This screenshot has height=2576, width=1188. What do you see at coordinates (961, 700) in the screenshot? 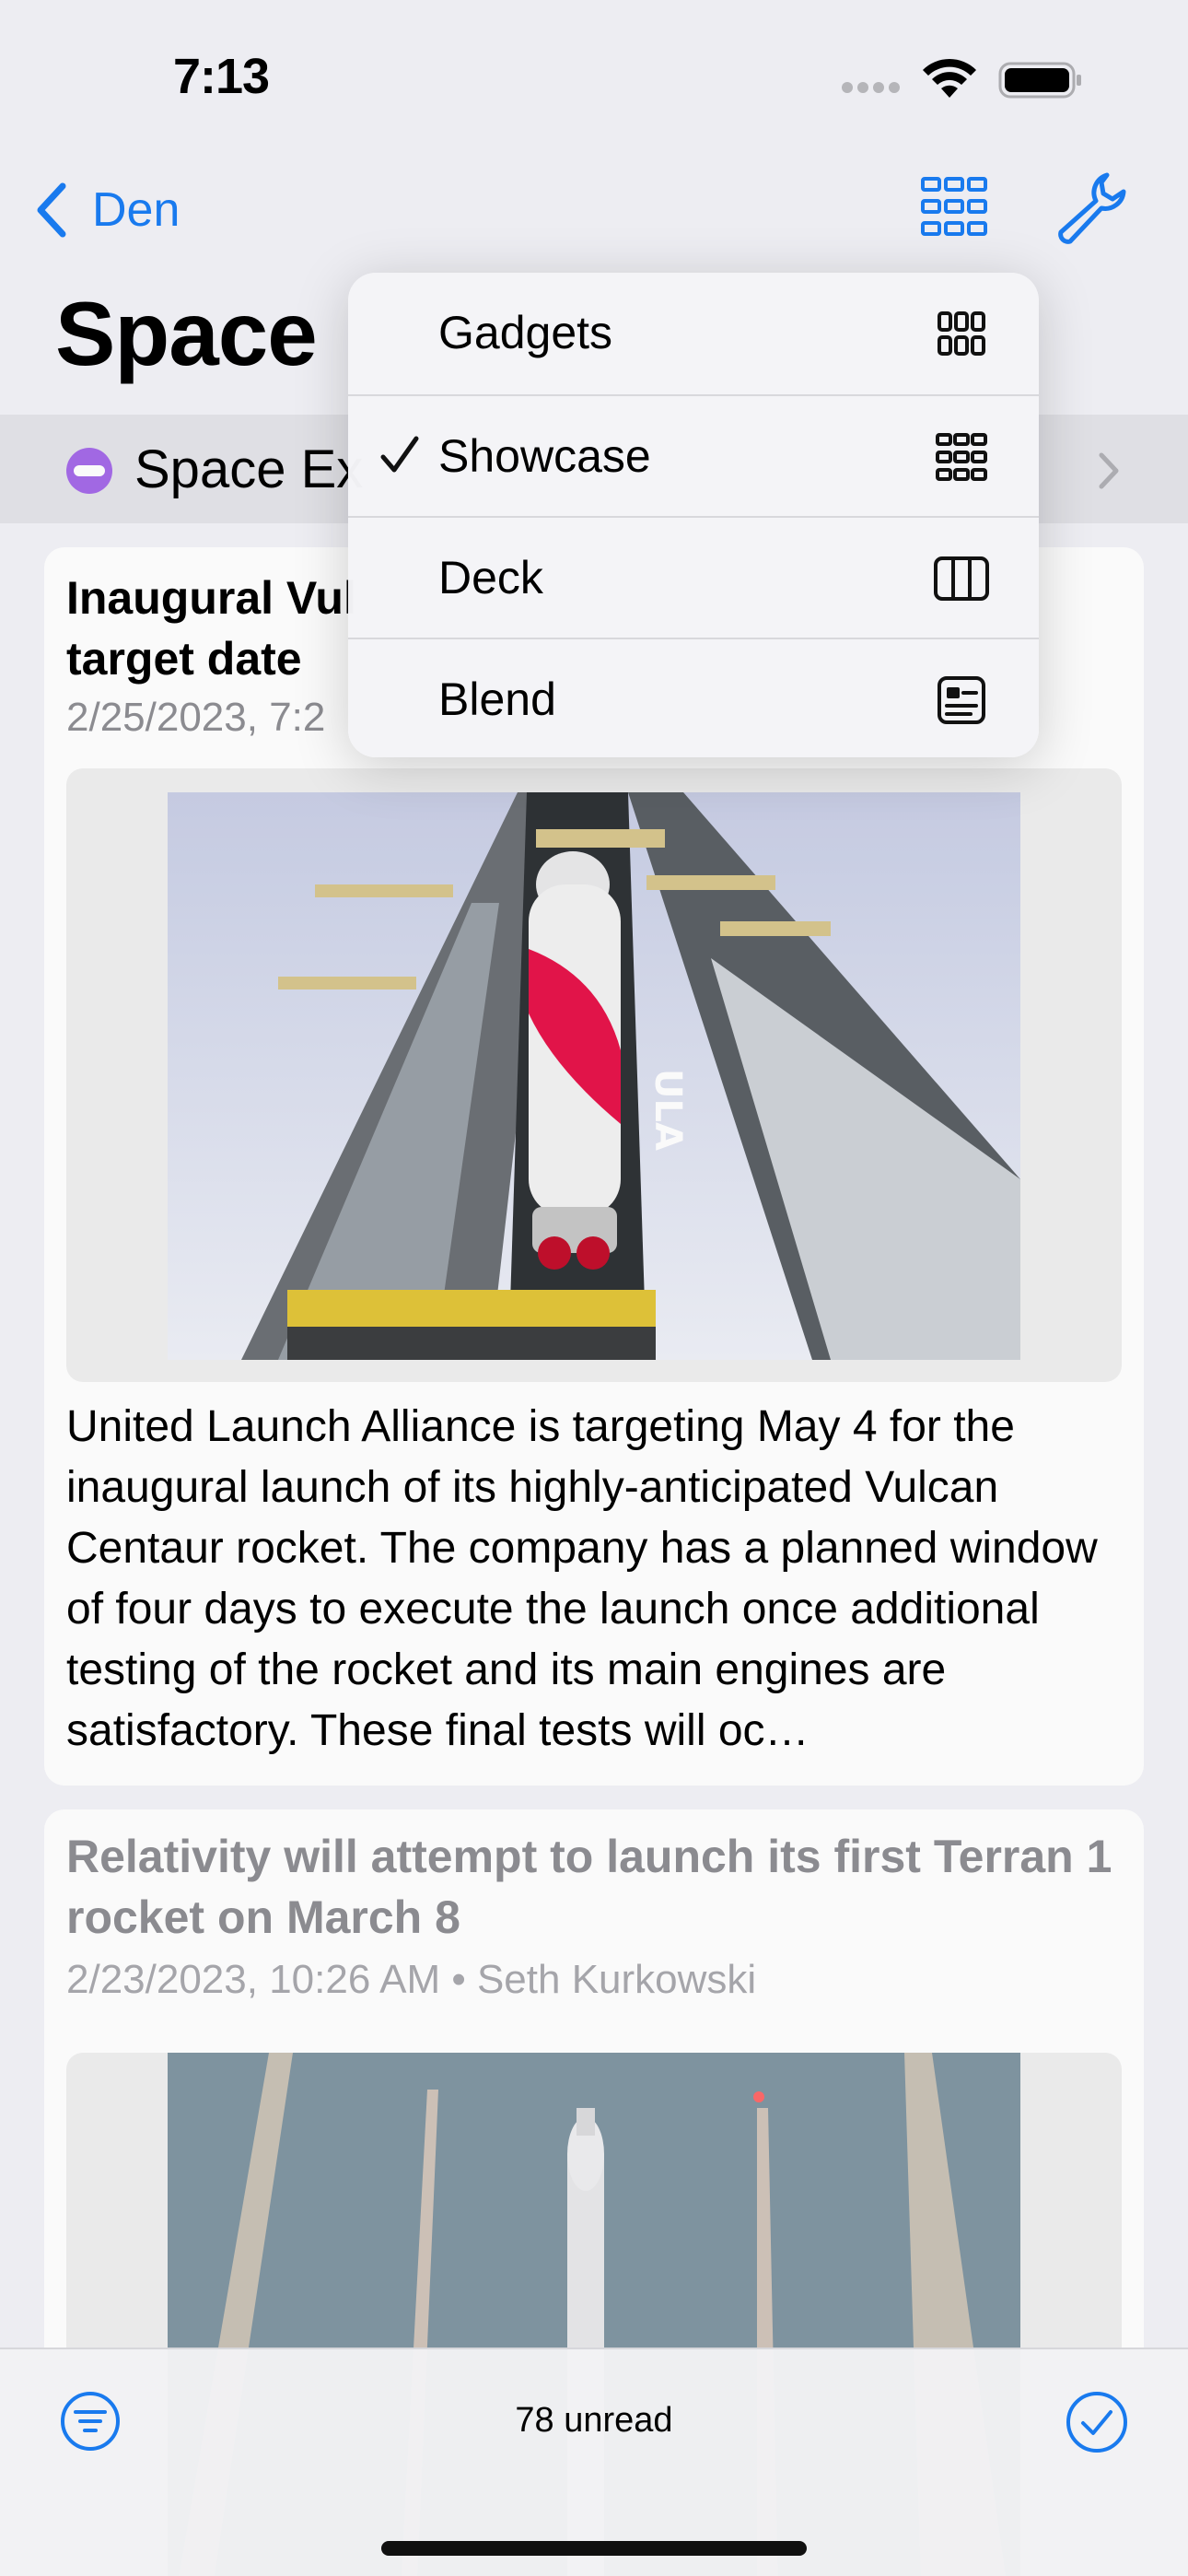
I see `card-text-icon` at bounding box center [961, 700].